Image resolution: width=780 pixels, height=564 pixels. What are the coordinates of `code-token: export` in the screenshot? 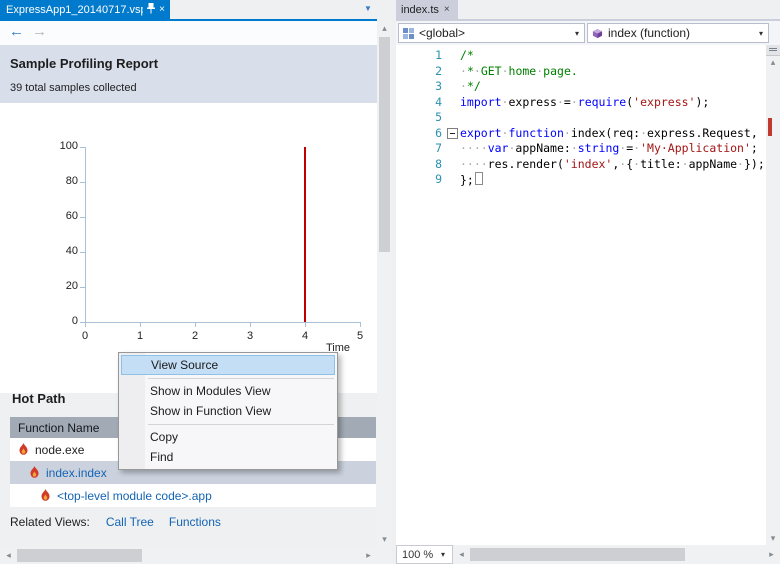 It's located at (481, 132).